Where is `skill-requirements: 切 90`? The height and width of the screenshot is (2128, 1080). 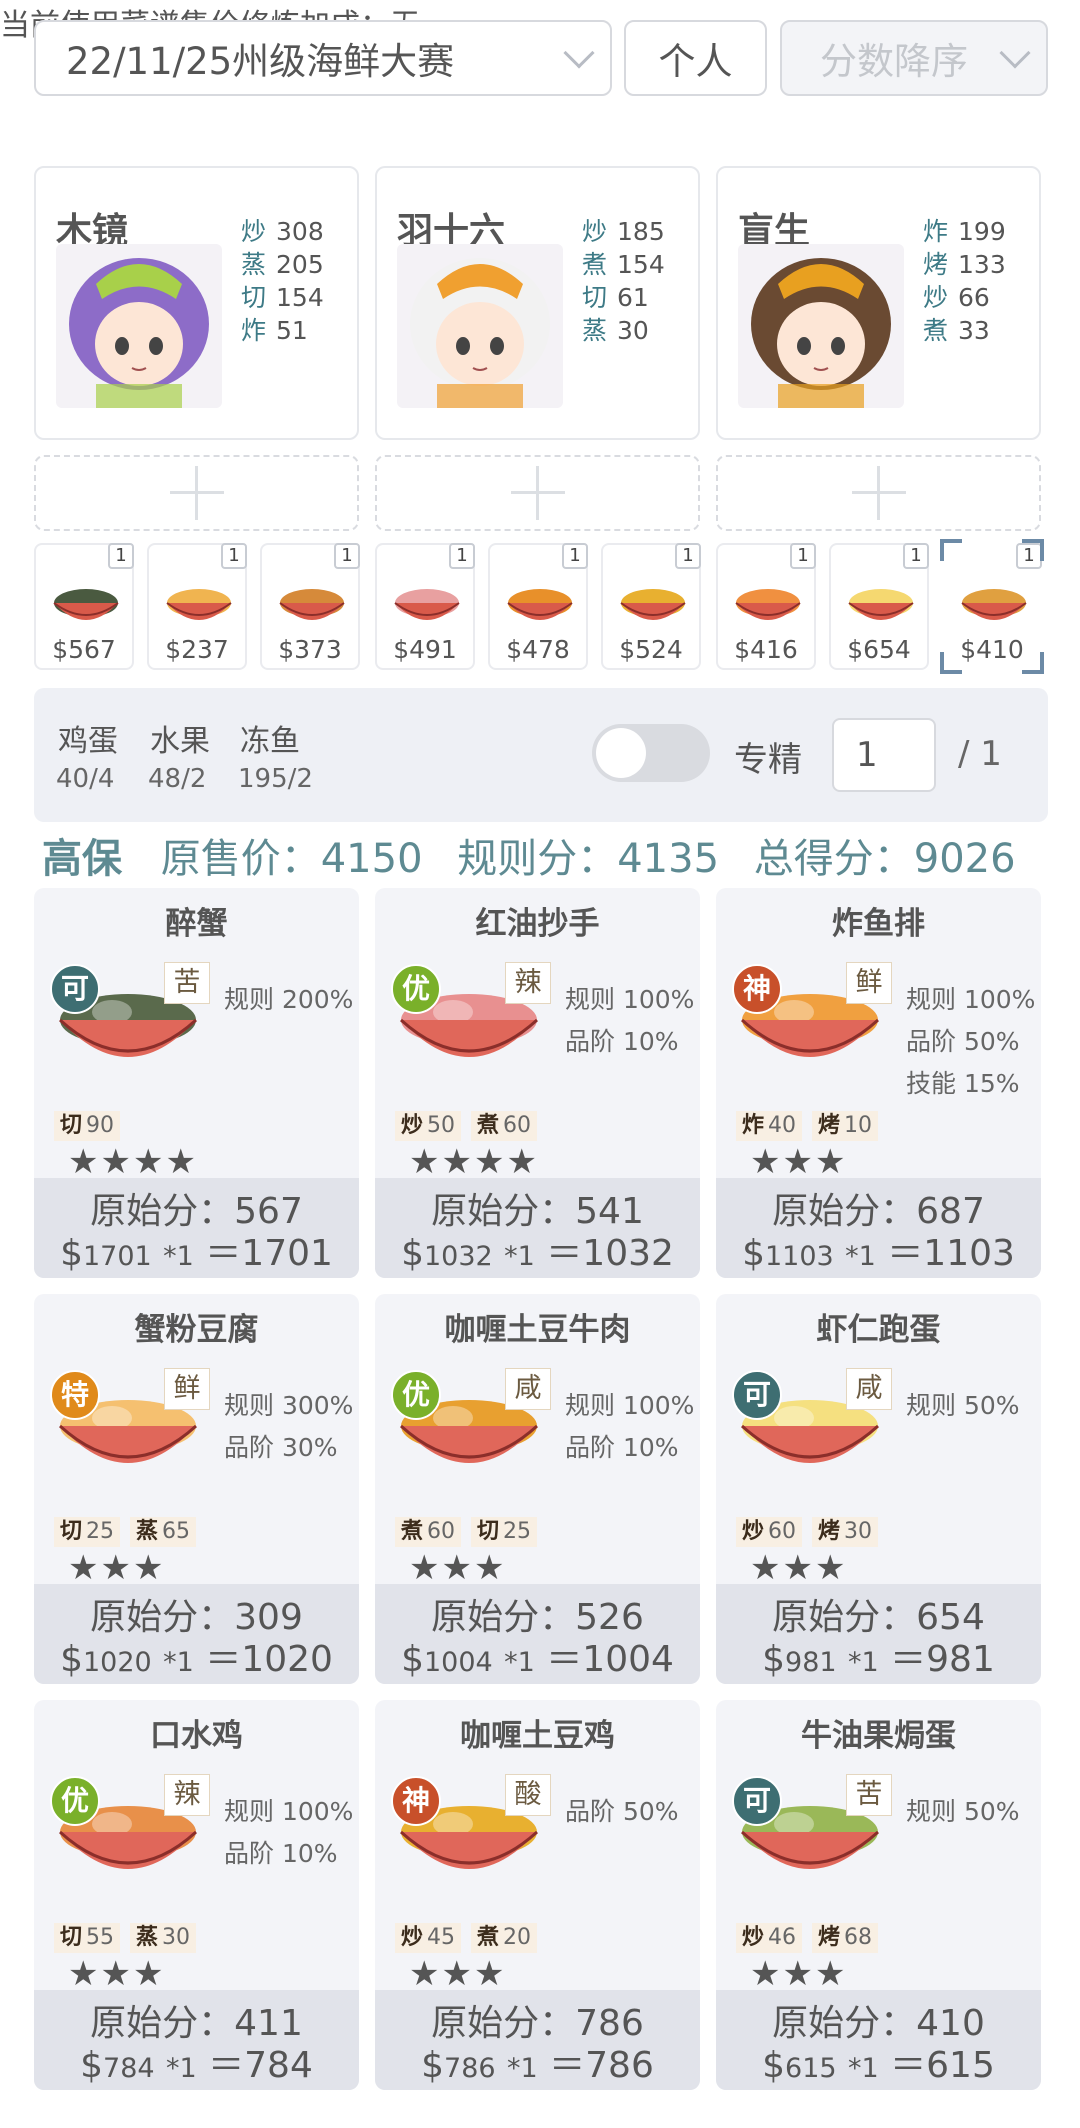 skill-requirements: 切 90 is located at coordinates (87, 1126).